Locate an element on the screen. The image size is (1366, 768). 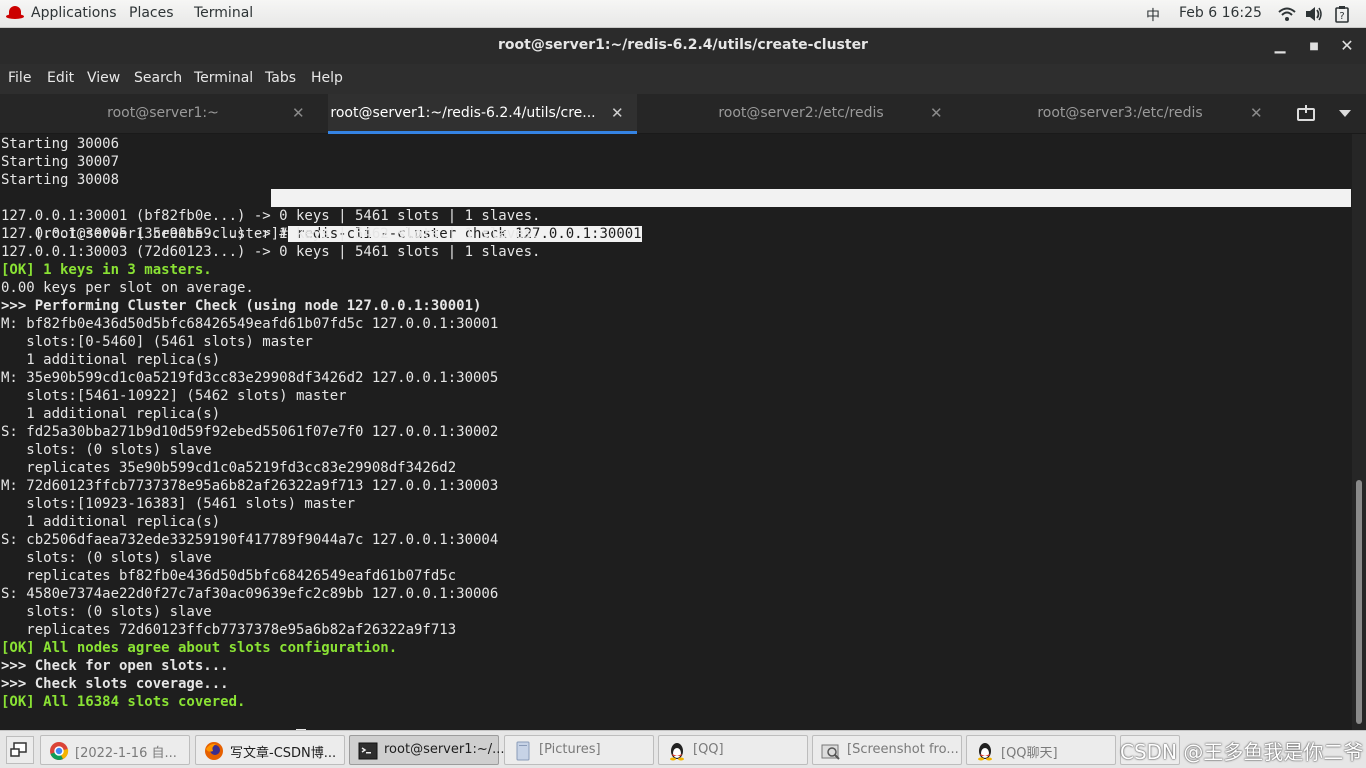
tab-server1-home: root@server1:~ ✕ is located at coordinates (163, 114).